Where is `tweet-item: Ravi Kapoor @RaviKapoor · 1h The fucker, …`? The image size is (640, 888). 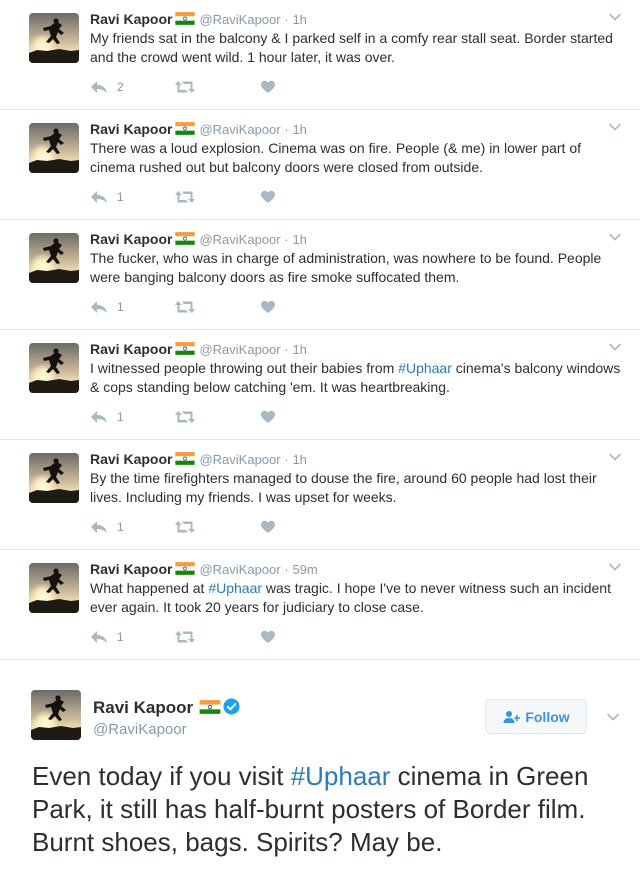
tweet-item: Ravi Kapoor @RaviKapoor · 1h The fucker, … is located at coordinates (320, 275).